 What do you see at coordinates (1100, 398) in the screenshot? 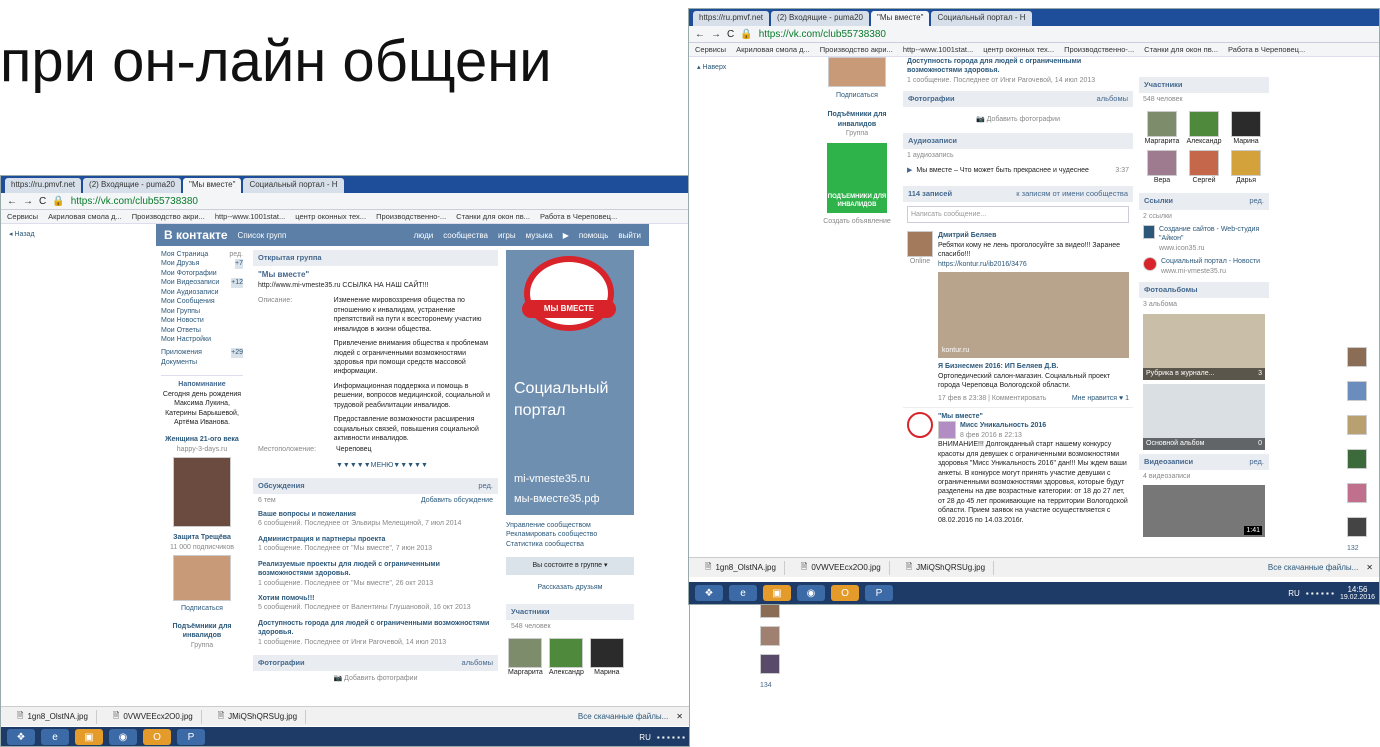
I see `like-button: Мне нравится ♥ 1` at bounding box center [1100, 398].